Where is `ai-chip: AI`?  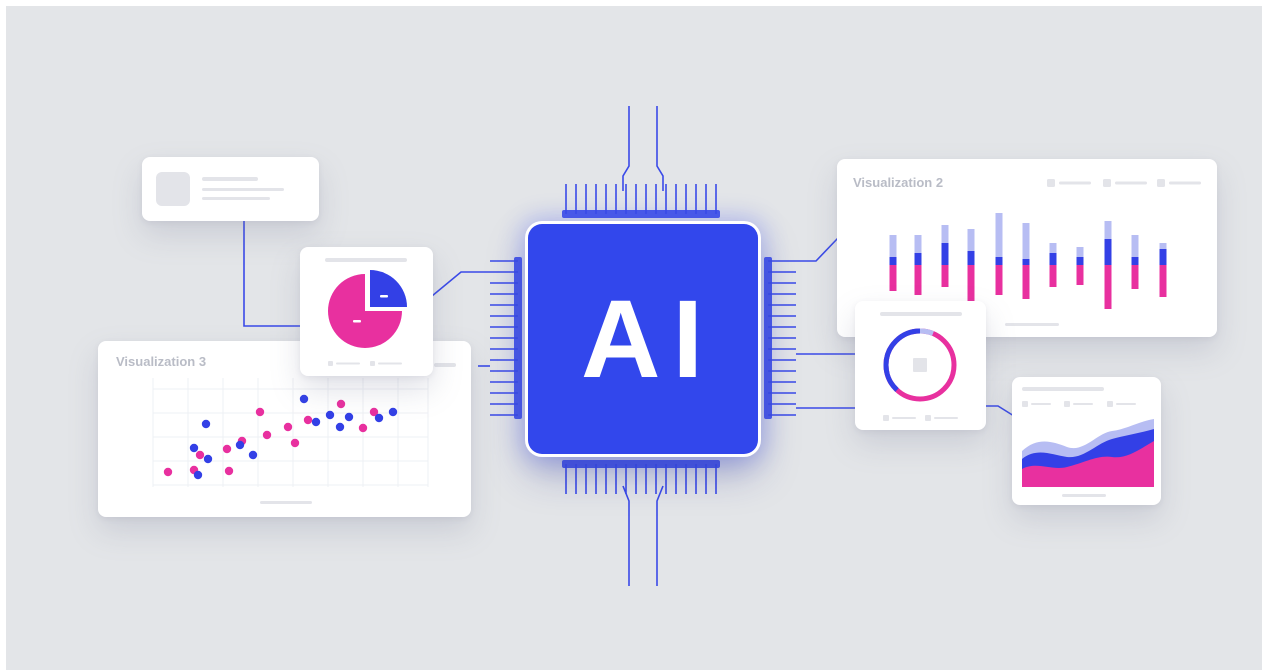 ai-chip: AI is located at coordinates (643, 339).